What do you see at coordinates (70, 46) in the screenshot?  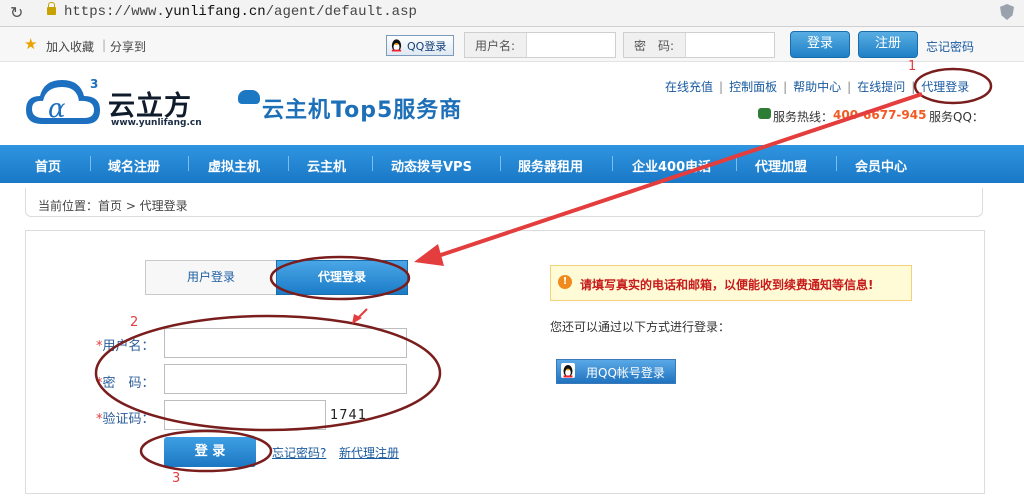 I see `add-favorite-link: 加入收藏` at bounding box center [70, 46].